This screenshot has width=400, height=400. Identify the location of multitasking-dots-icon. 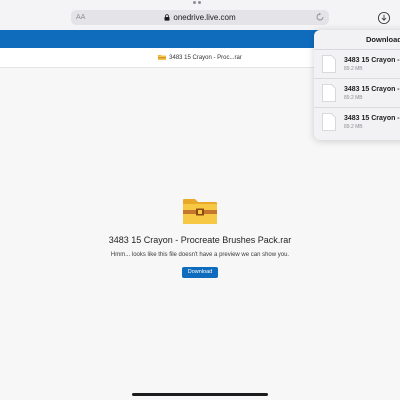
(200, 11).